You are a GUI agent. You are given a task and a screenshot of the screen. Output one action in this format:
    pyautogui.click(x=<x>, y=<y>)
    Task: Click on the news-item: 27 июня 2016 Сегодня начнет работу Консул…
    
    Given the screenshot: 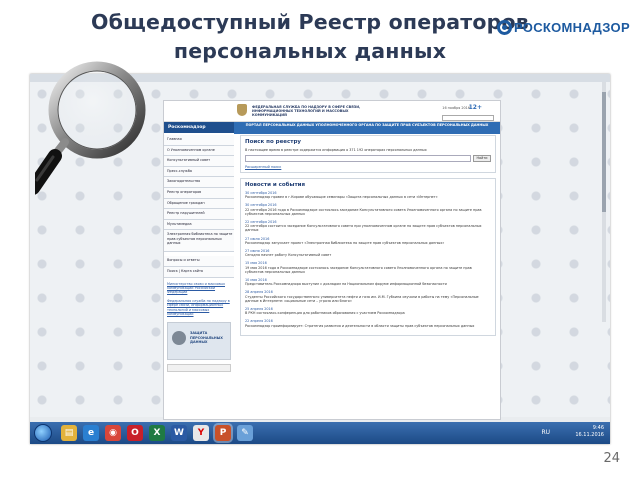 What is the action you would take?
    pyautogui.click(x=368, y=253)
    